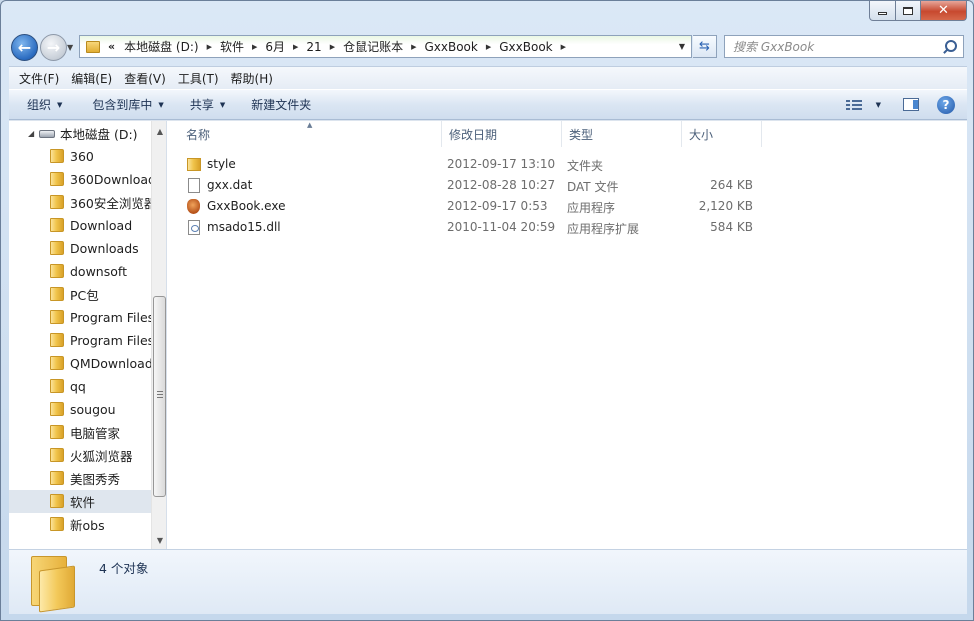  I want to click on nav-item-folder: 电脑管家, so click(80, 432).